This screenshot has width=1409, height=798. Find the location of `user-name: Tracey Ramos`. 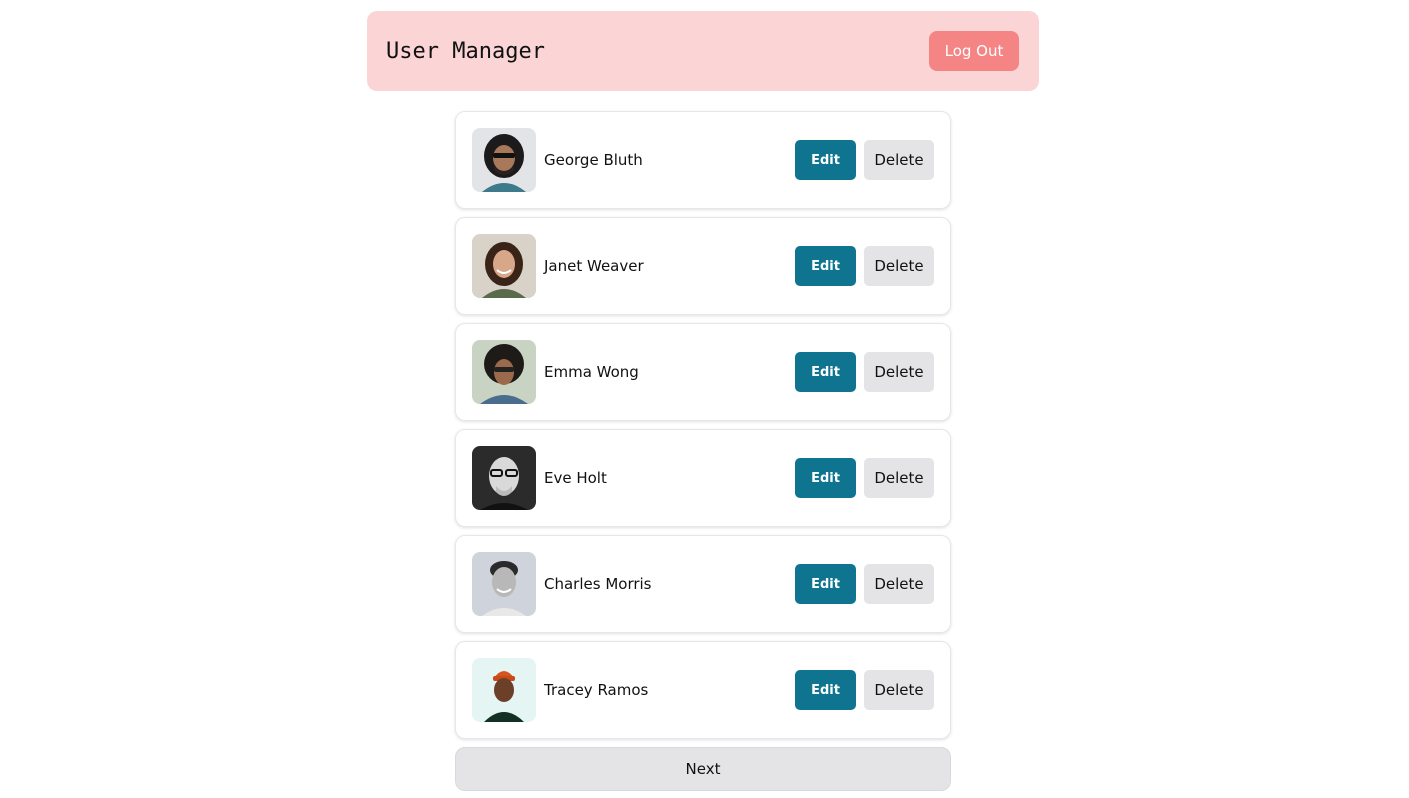

user-name: Tracey Ramos is located at coordinates (596, 690).